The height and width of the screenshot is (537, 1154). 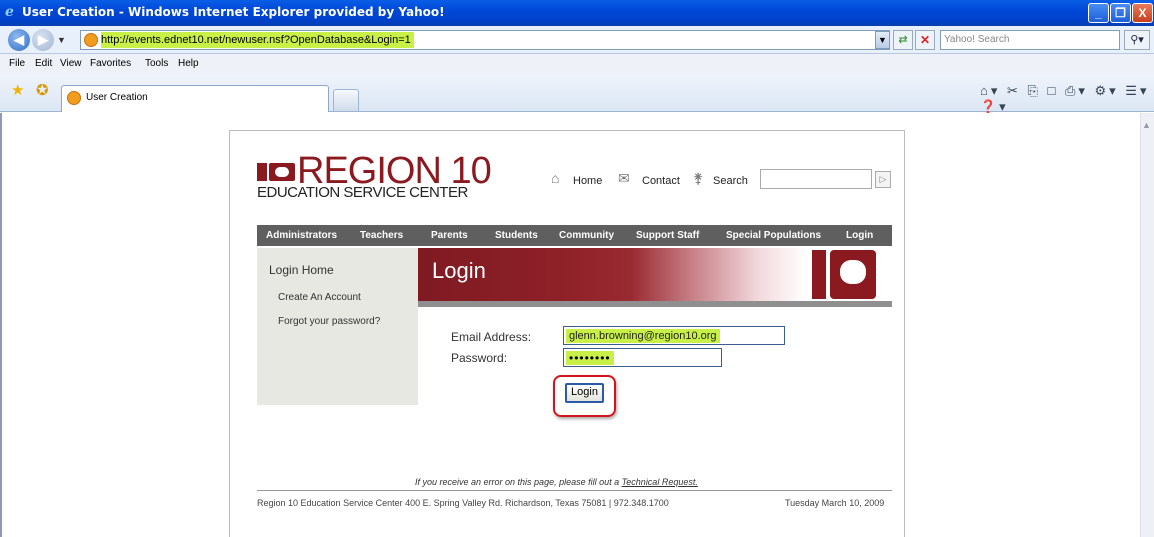 I want to click on footer-date: Tuesday March 10, 2009, so click(x=835, y=503).